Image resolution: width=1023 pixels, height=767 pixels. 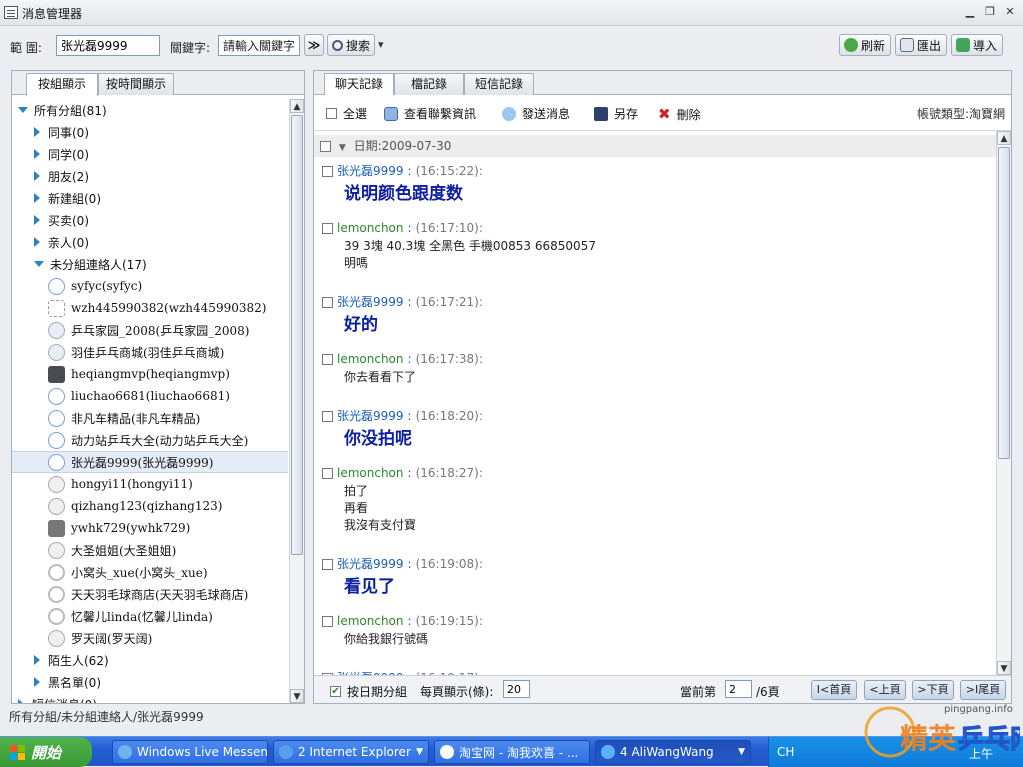 What do you see at coordinates (150, 396) in the screenshot?
I see `contact-item: liuchao6681(liuchao6681)` at bounding box center [150, 396].